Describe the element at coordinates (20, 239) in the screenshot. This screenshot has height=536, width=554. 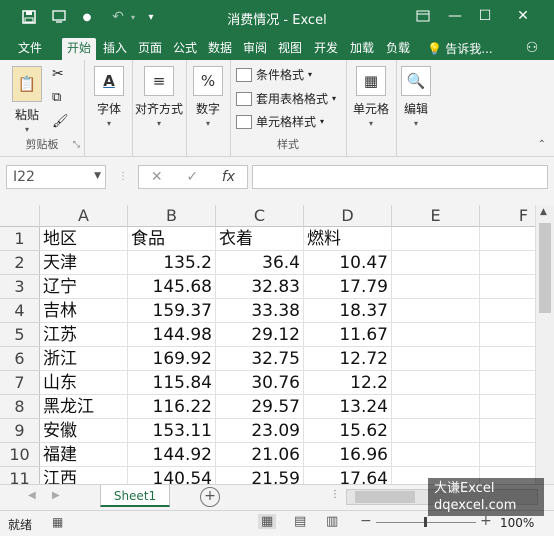
I see `row-header-1: 1` at that location.